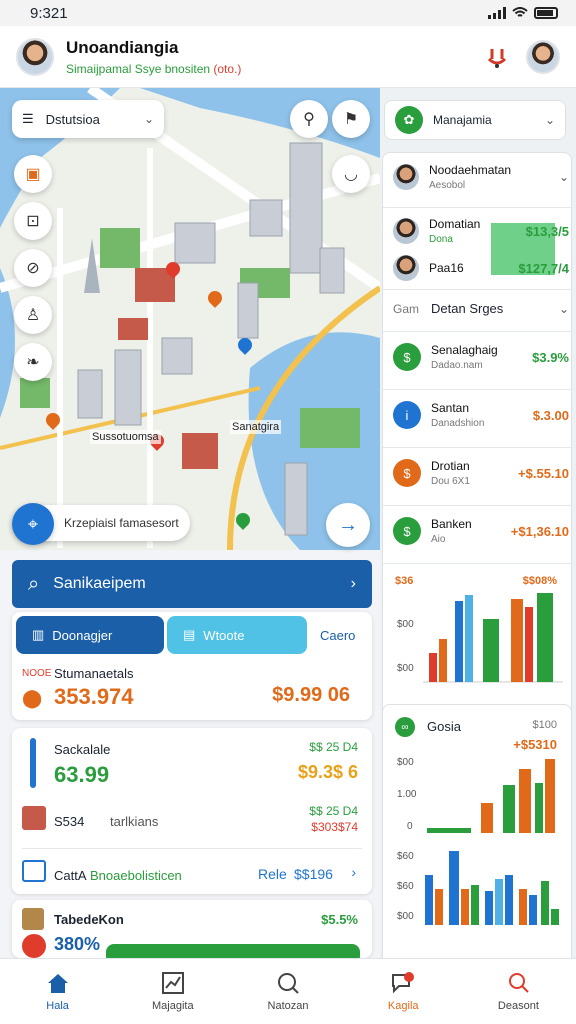 The width and height of the screenshot is (576, 1024). I want to click on nav-label: Kagila, so click(403, 1005).